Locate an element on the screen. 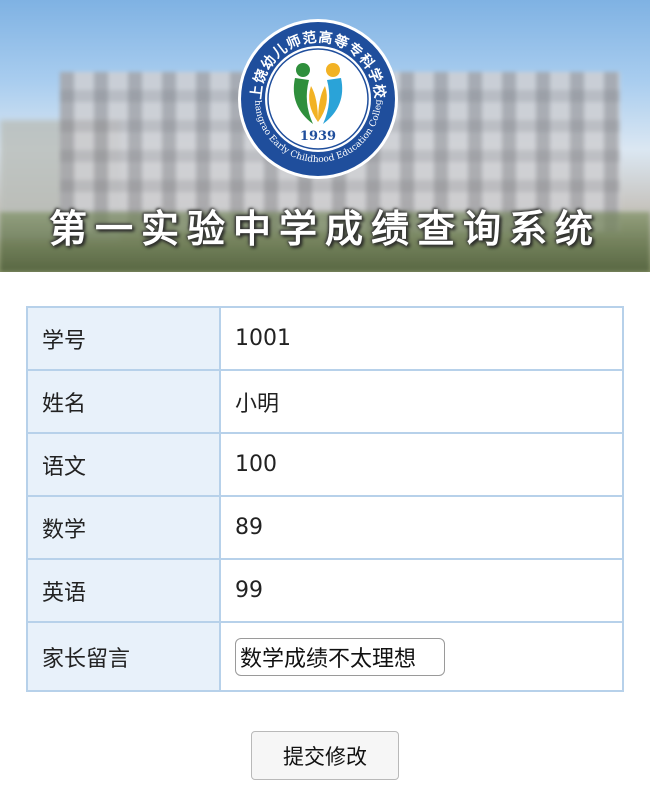 The height and width of the screenshot is (800, 650). row-label: 语文 is located at coordinates (123, 464).